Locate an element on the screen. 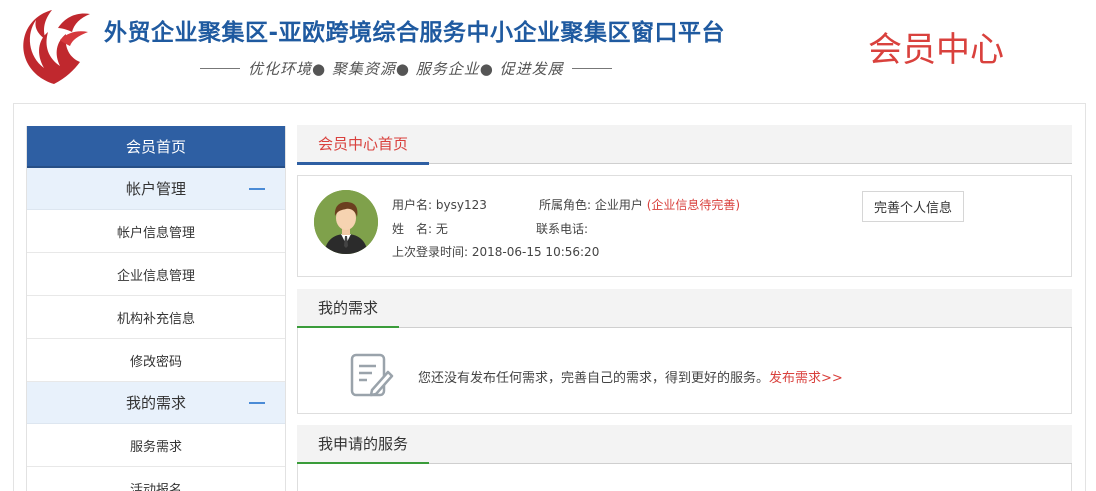 Image resolution: width=1096 pixels, height=491 pixels. sidebar-group-my-needs: 我的需求 is located at coordinates (156, 403).